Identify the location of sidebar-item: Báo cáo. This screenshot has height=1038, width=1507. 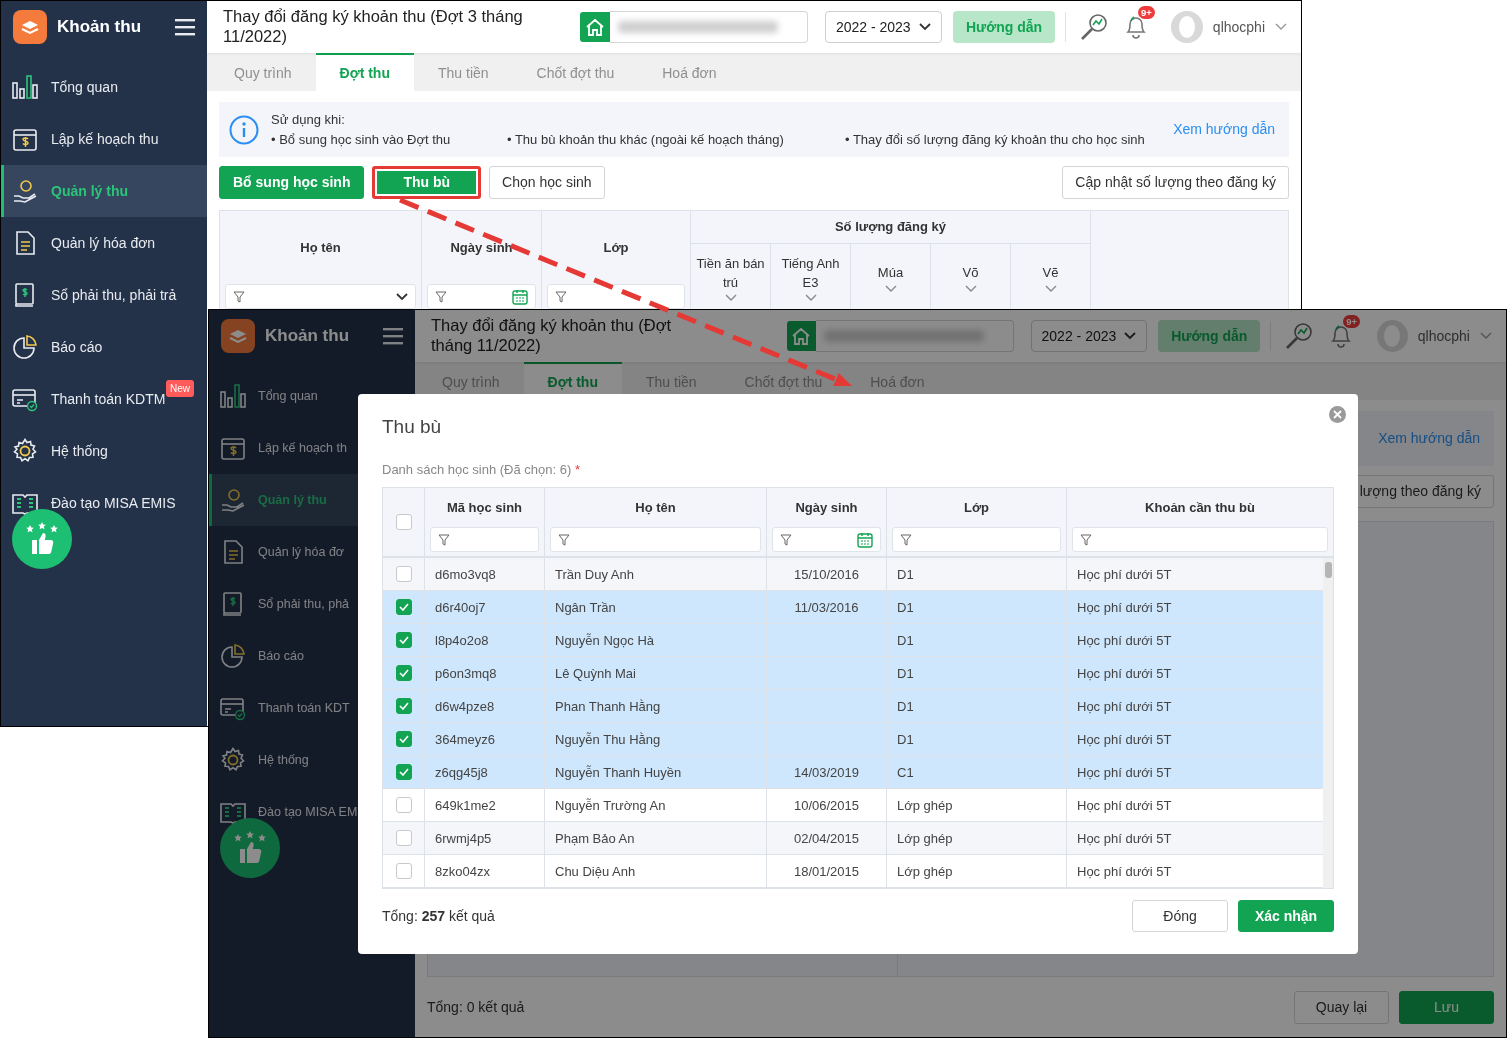
(104, 347).